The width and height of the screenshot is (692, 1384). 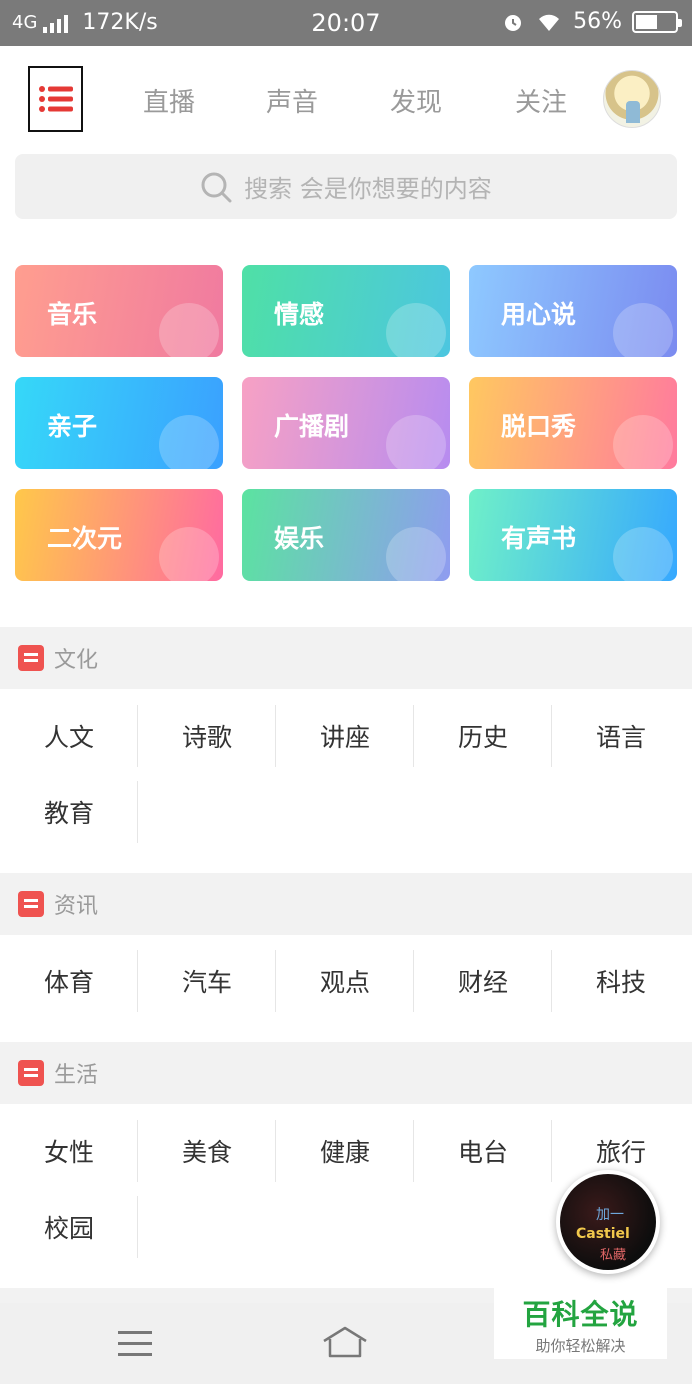 What do you see at coordinates (69, 1227) in the screenshot?
I see `subcategory-item: 校园` at bounding box center [69, 1227].